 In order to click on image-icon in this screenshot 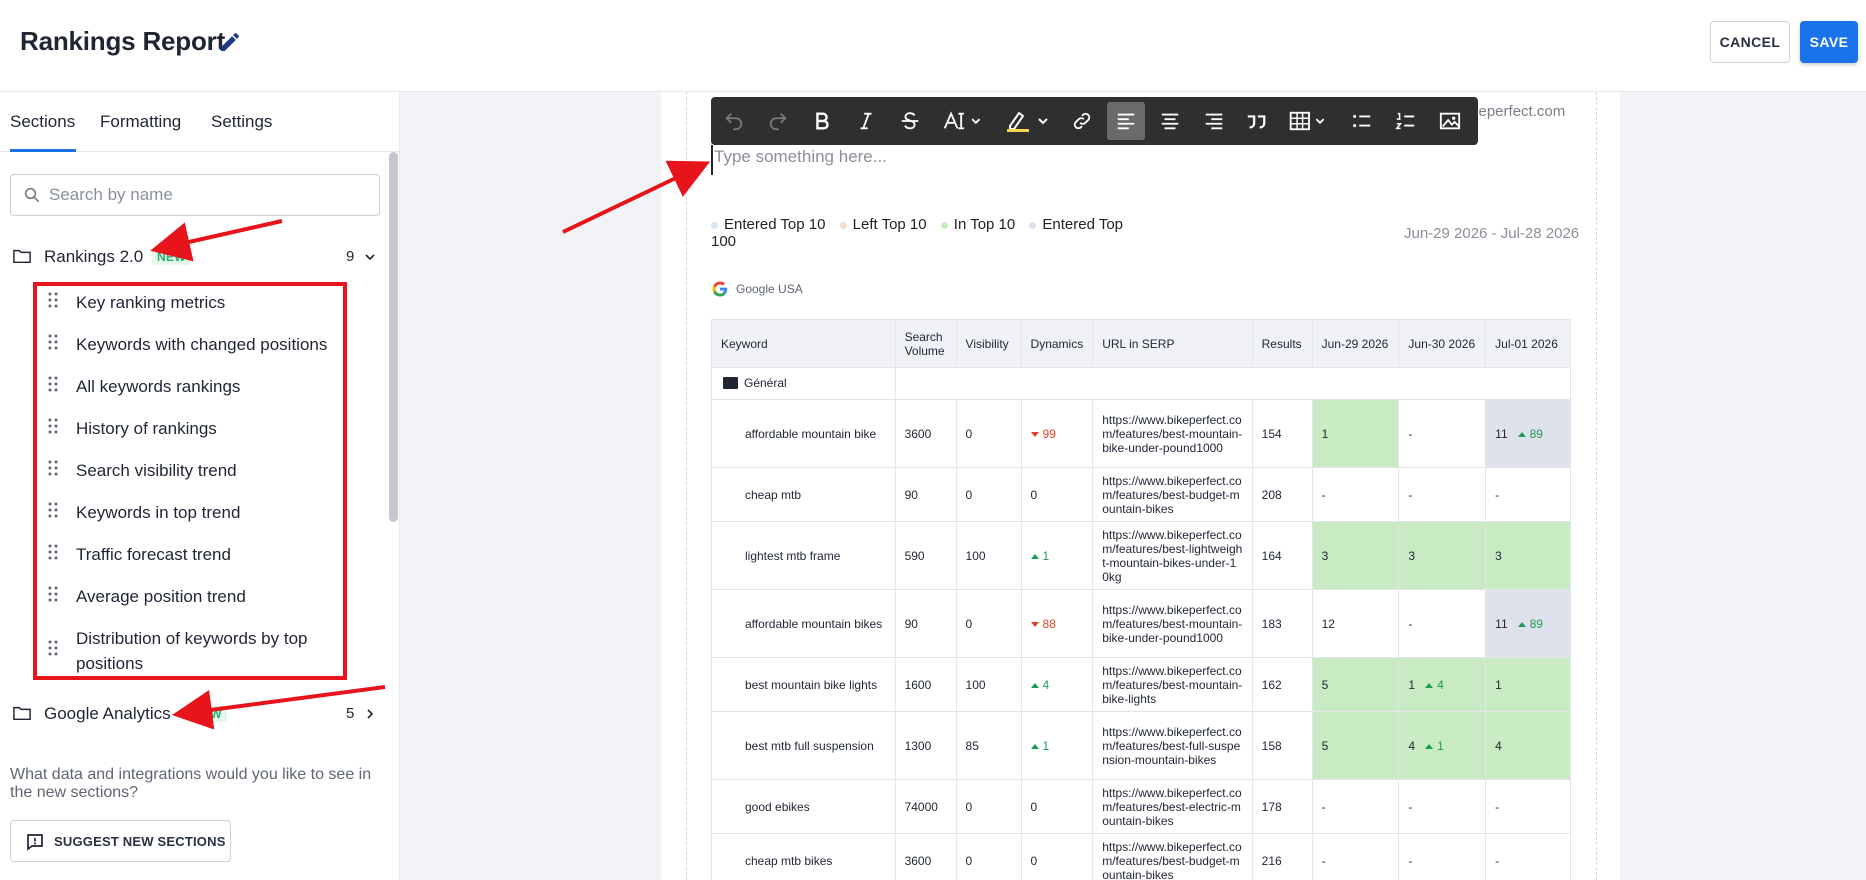, I will do `click(1450, 121)`.